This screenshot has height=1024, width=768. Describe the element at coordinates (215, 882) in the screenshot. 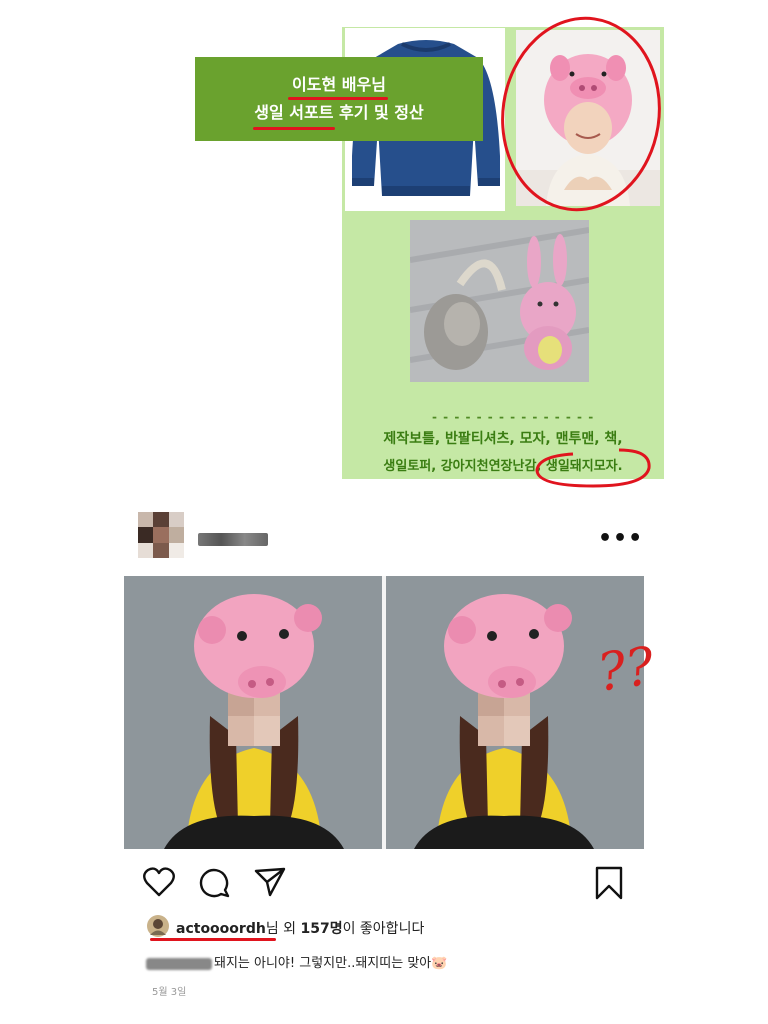

I see `comment-icon` at that location.